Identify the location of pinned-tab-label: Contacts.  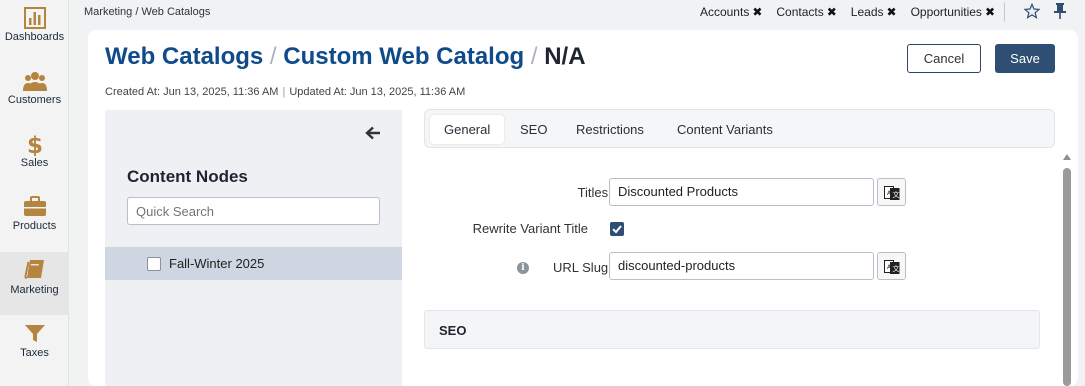
(800, 12).